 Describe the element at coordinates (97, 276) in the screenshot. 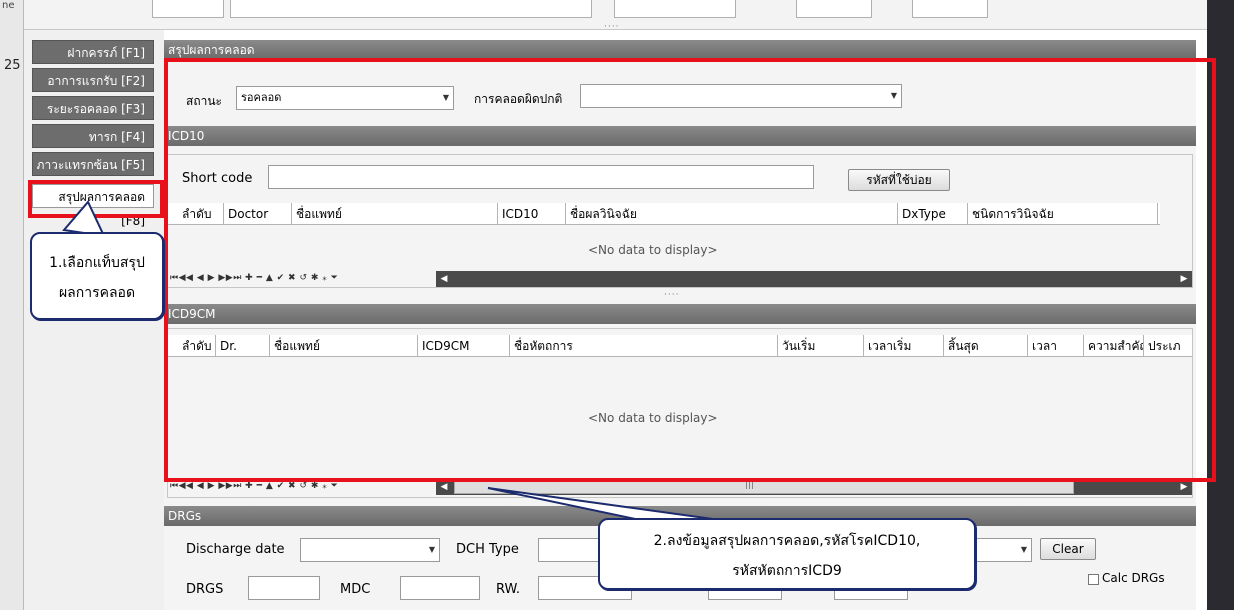

I see `callout-select-tab: 1.เลือกแท็บสรุป ผลการคลอด` at that location.